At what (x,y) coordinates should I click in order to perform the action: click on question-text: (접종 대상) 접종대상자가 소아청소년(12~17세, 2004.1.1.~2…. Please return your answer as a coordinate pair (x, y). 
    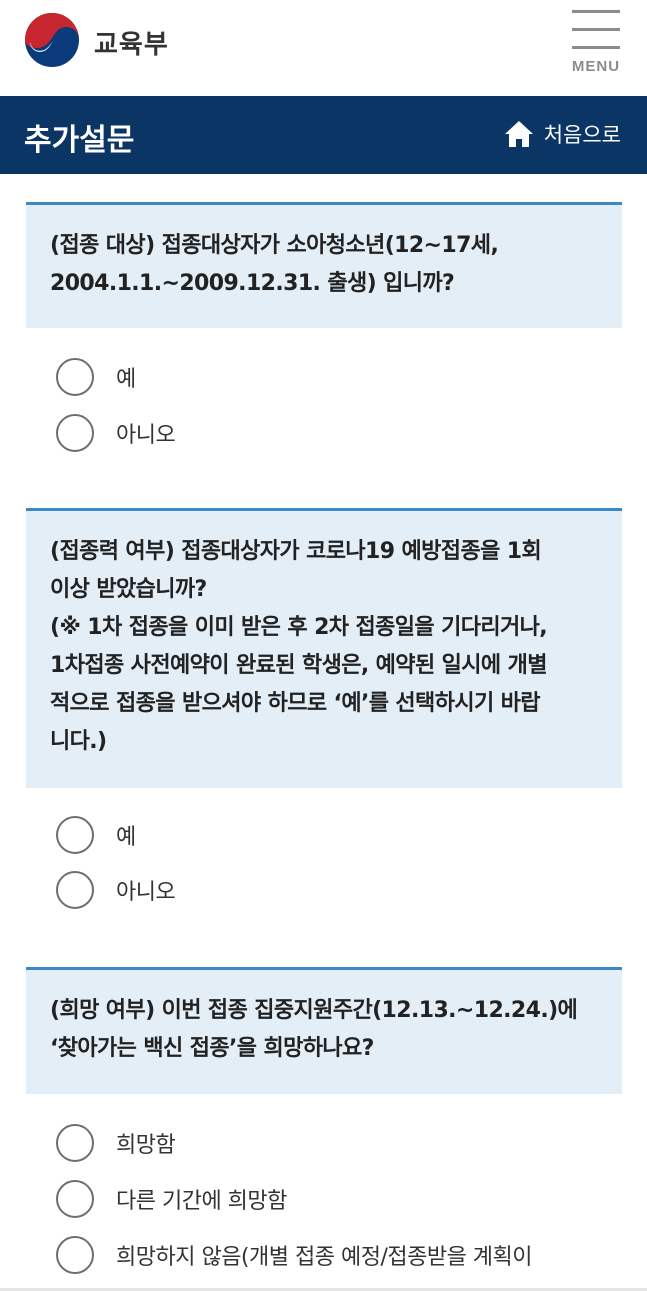
    Looking at the image, I should click on (274, 264).